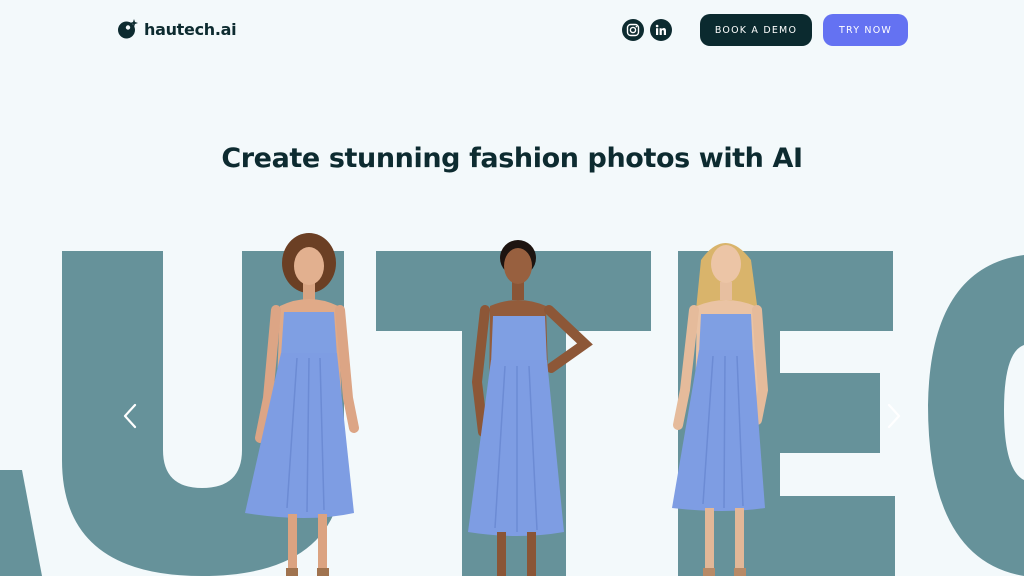  Describe the element at coordinates (190, 29) in the screenshot. I see `logo-text: hautech.ai` at that location.